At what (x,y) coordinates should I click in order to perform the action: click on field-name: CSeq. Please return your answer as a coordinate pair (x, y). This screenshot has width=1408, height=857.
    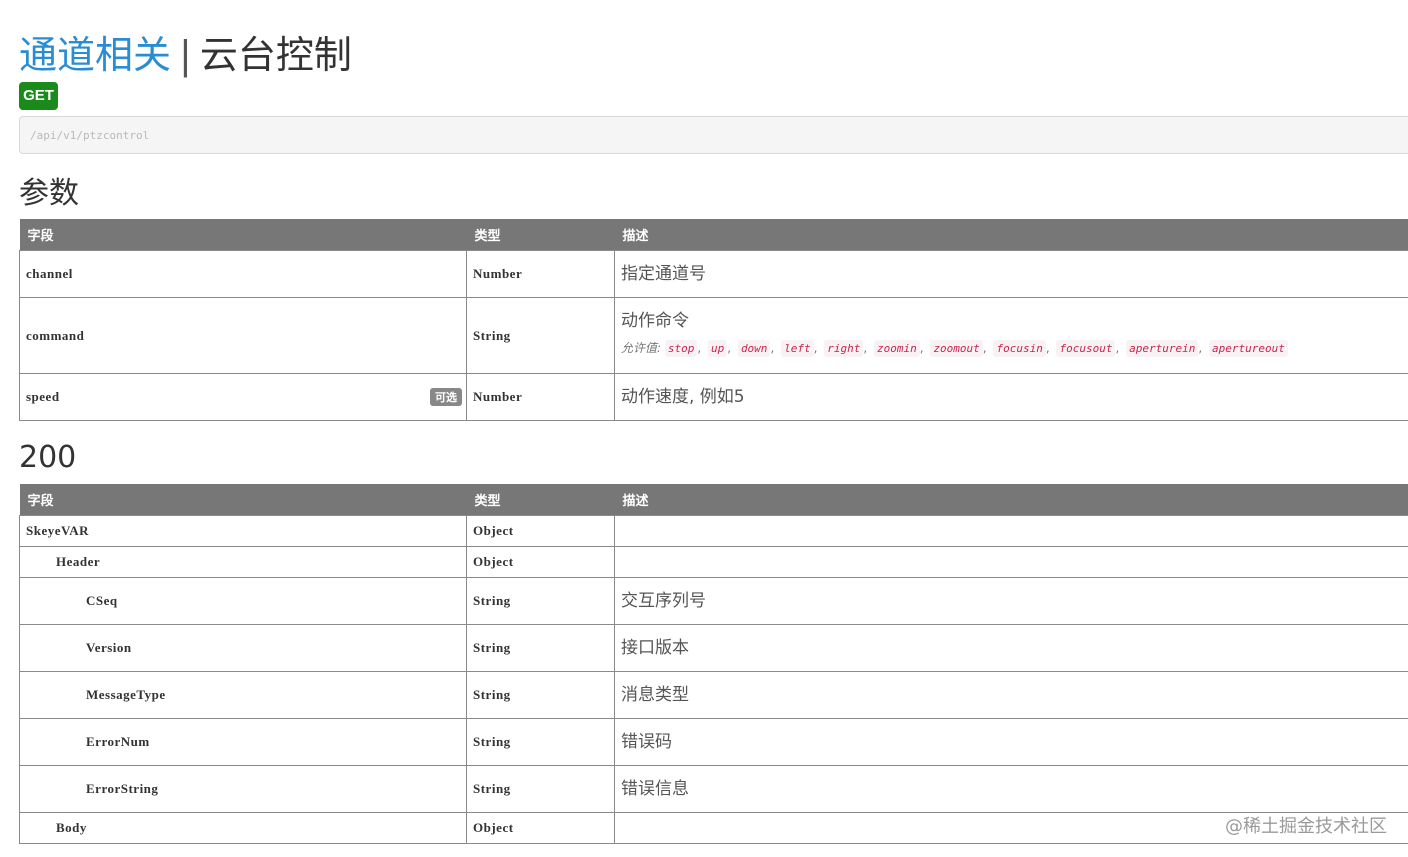
    Looking at the image, I should click on (102, 600).